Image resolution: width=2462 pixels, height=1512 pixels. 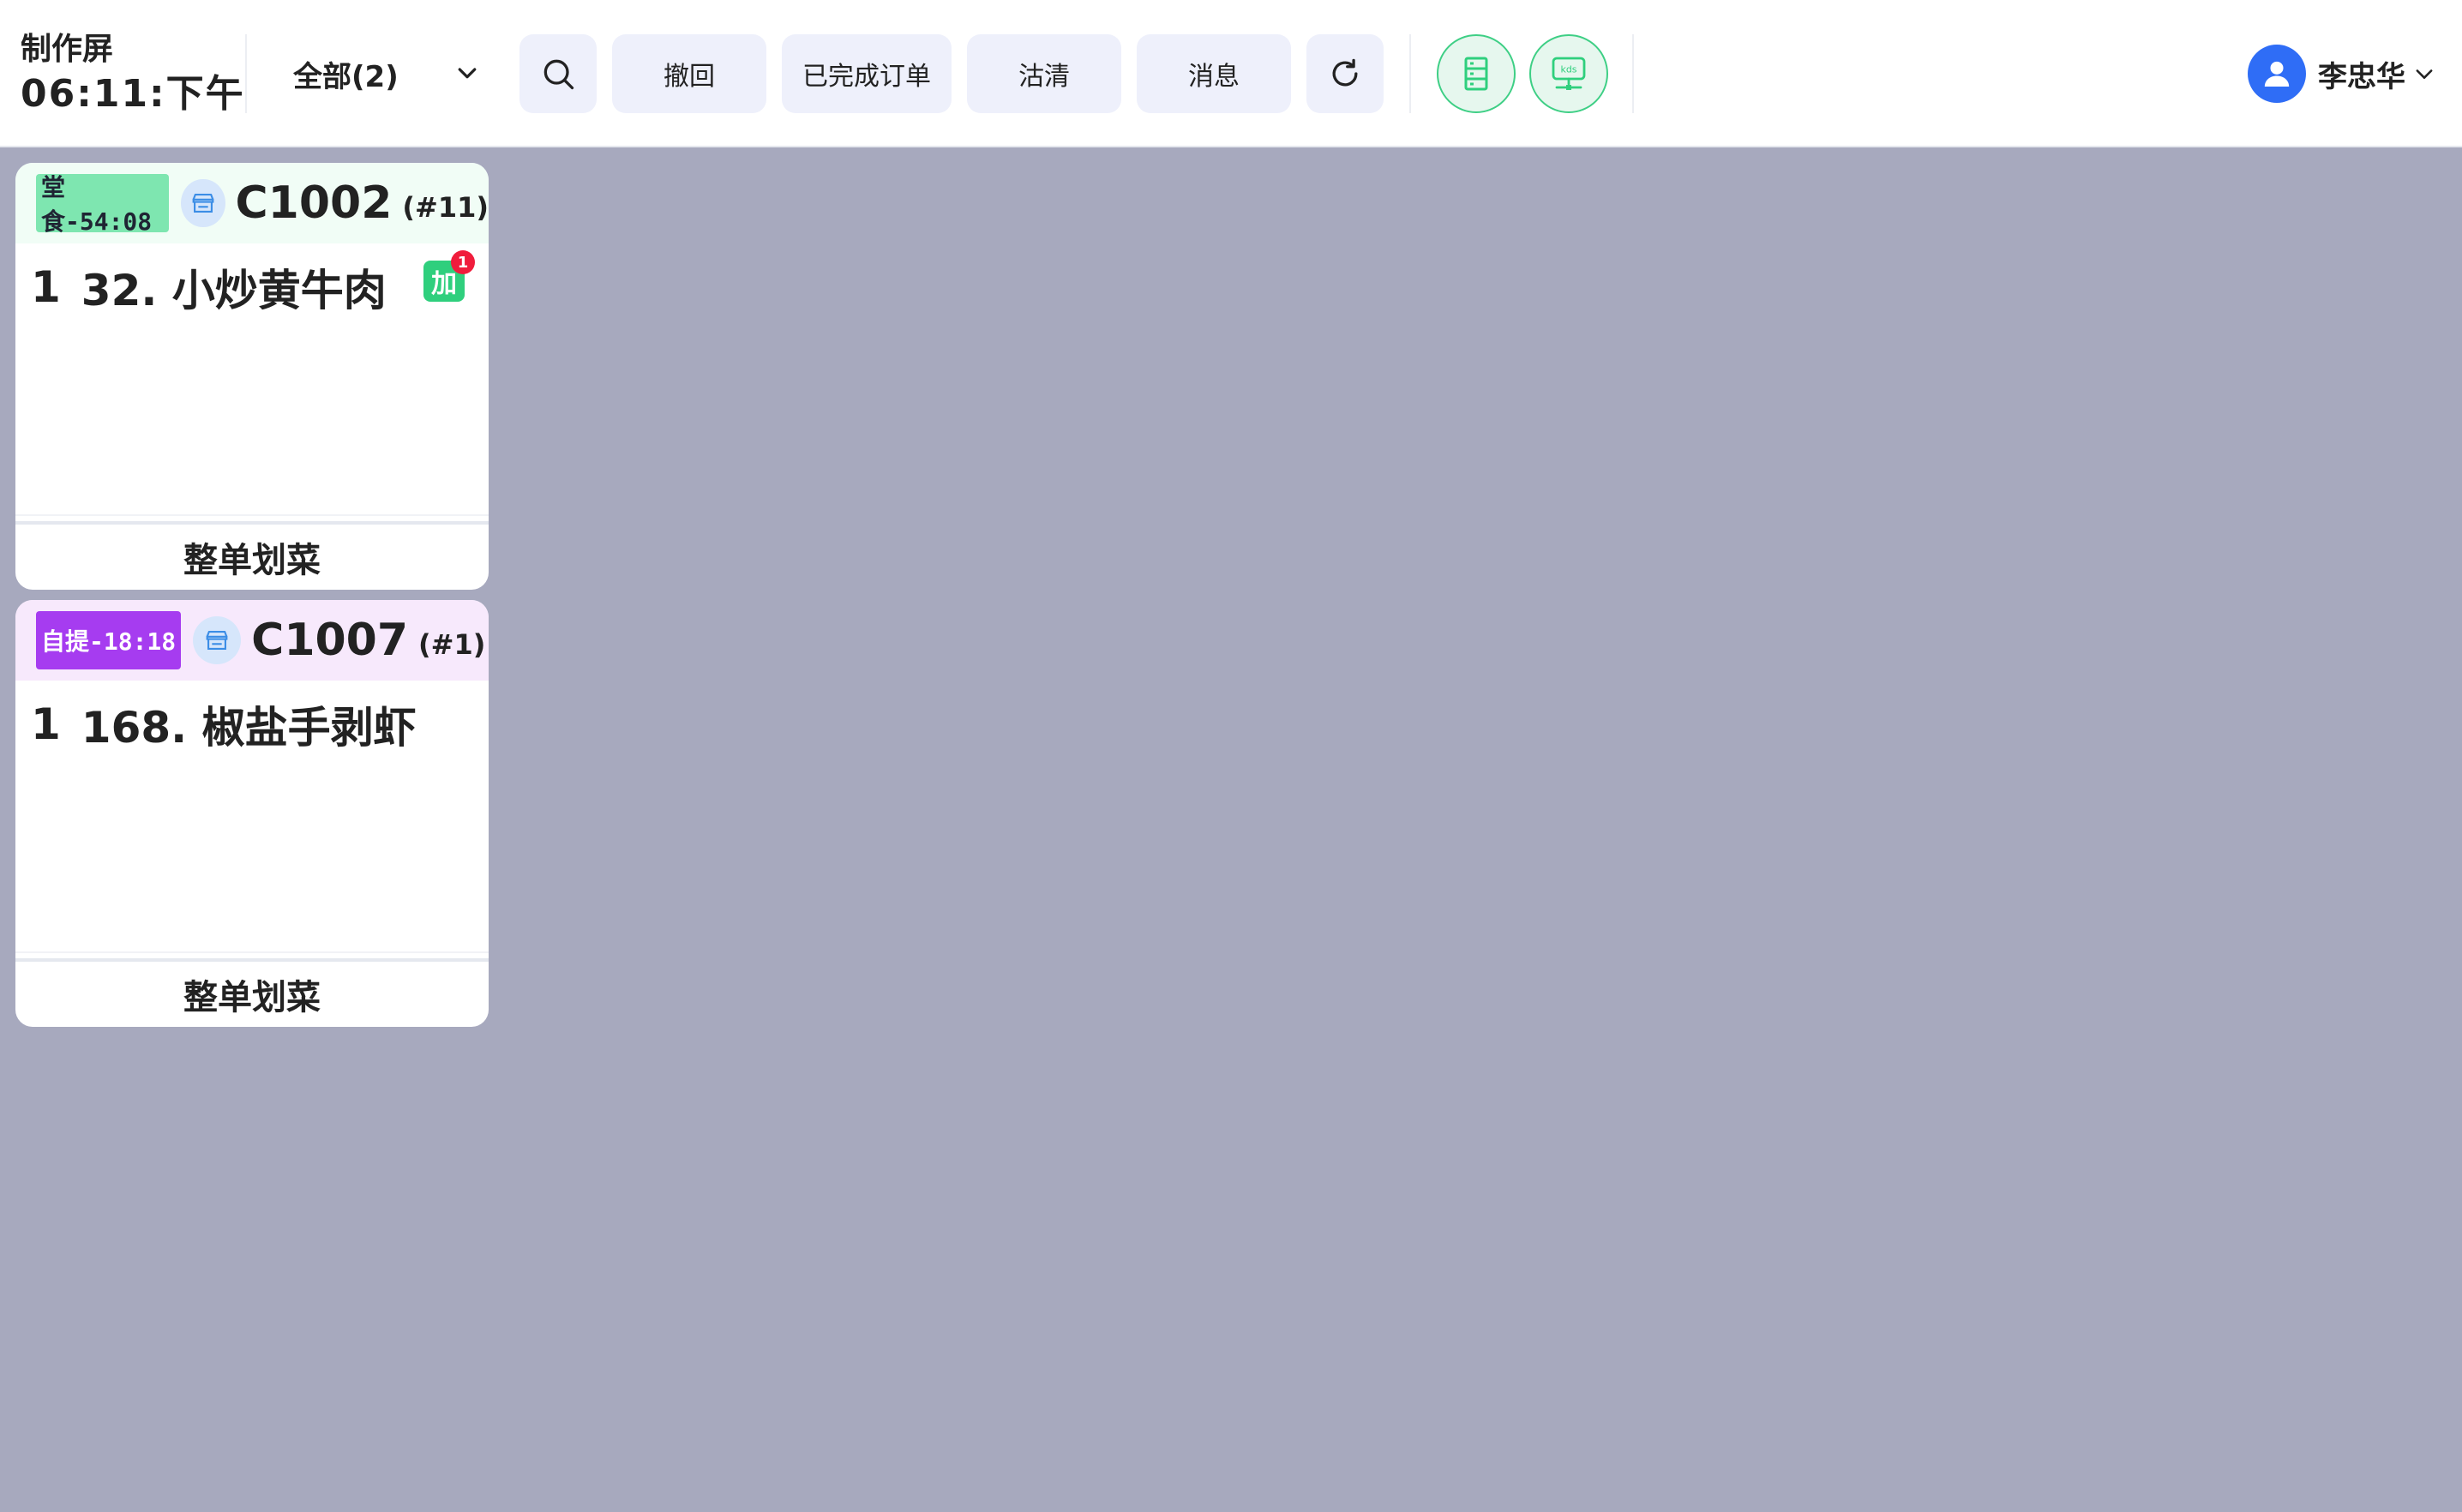 What do you see at coordinates (1044, 73) in the screenshot?
I see `soldout-button: 沽清` at bounding box center [1044, 73].